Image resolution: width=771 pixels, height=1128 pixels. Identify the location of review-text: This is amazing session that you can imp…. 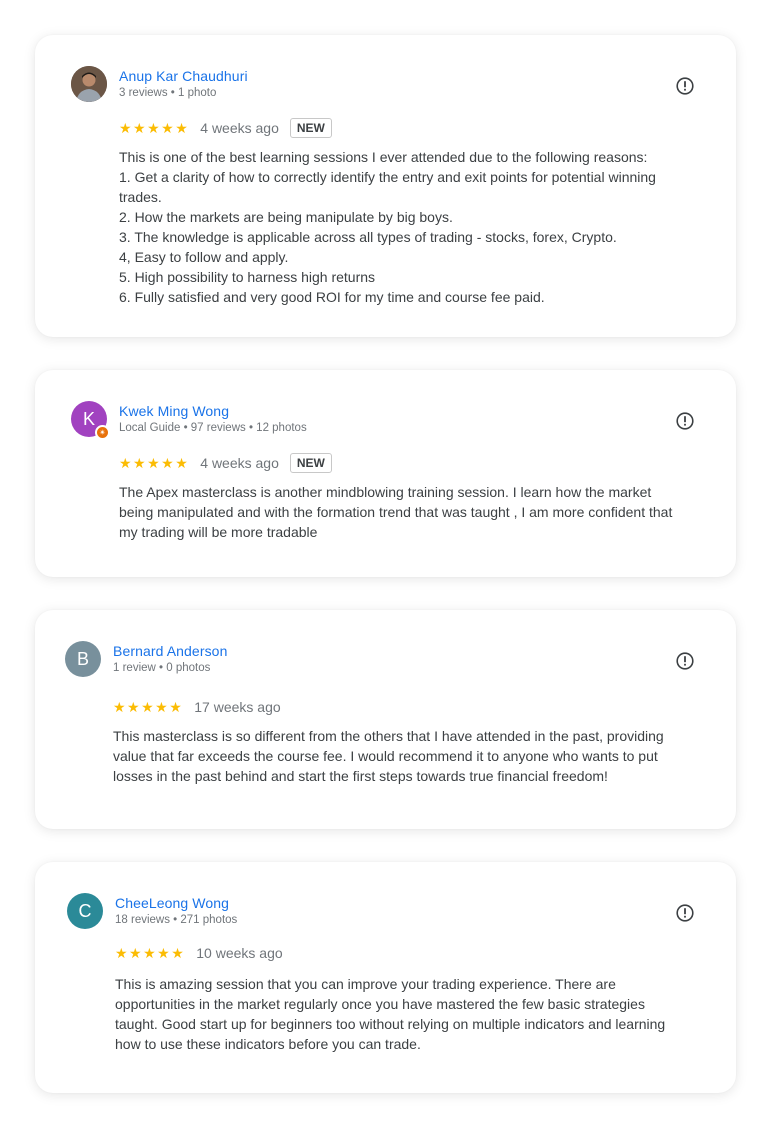
(410, 1014).